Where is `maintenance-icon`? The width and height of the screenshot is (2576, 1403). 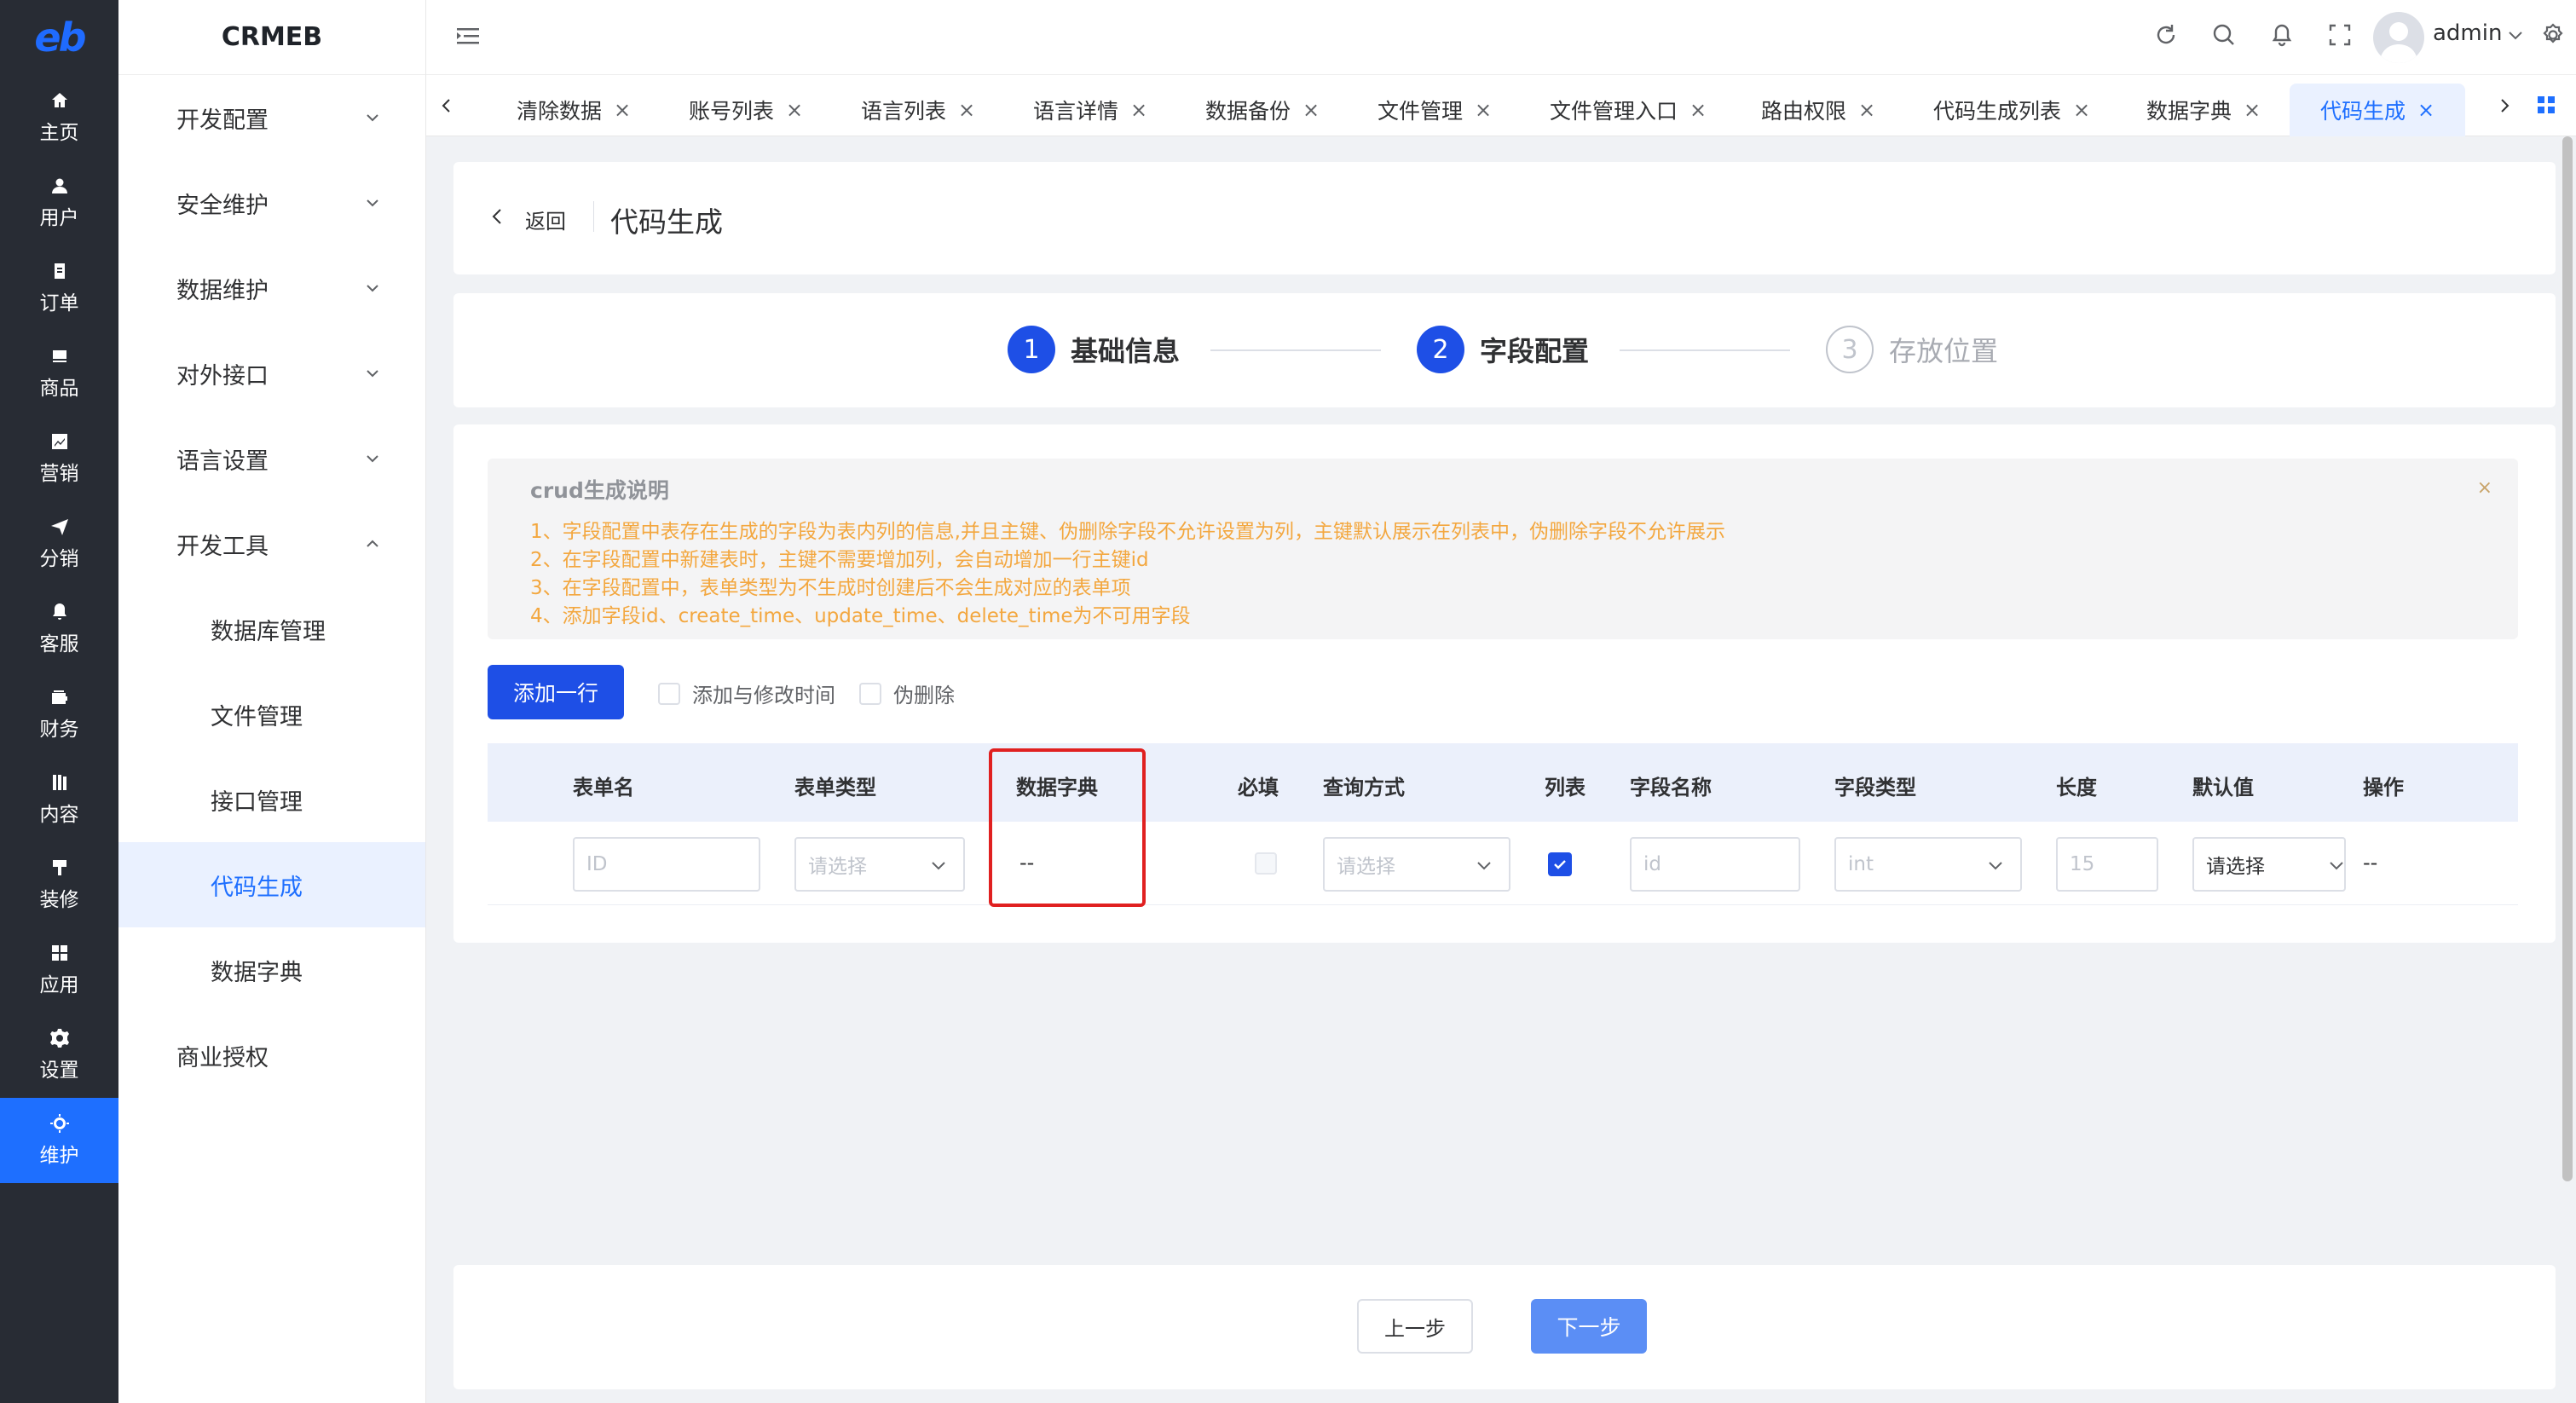
maintenance-icon is located at coordinates (59, 1123).